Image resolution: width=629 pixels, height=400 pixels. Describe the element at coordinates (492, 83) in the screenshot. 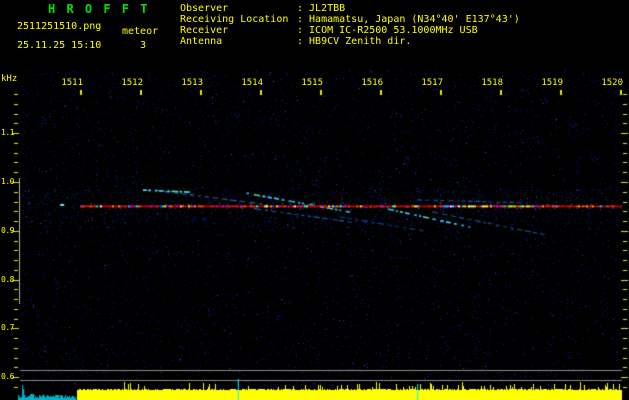

I see `x-tick-label-1518: 1518` at that location.